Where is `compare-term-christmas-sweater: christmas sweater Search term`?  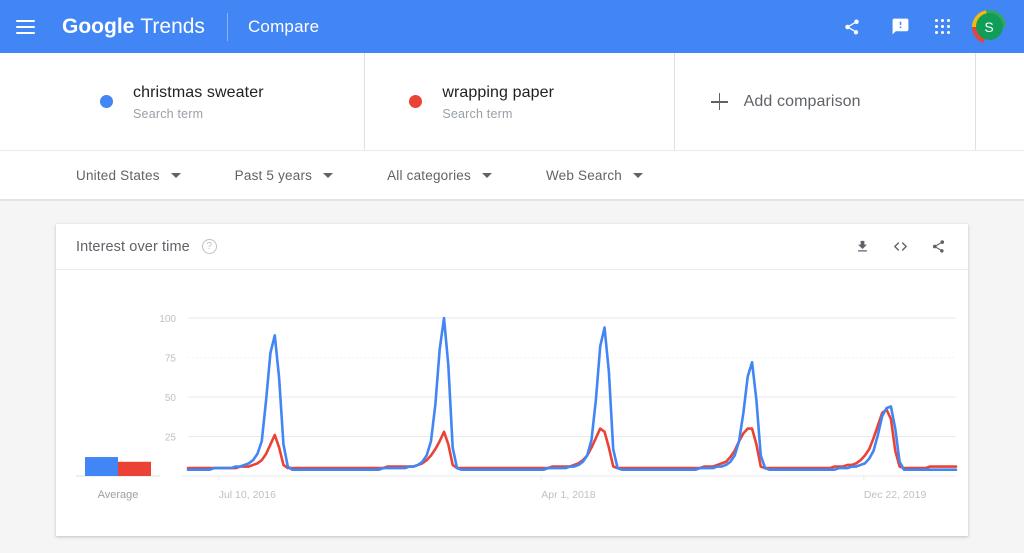
compare-term-christmas-sweater: christmas sweater Search term is located at coordinates (211, 101).